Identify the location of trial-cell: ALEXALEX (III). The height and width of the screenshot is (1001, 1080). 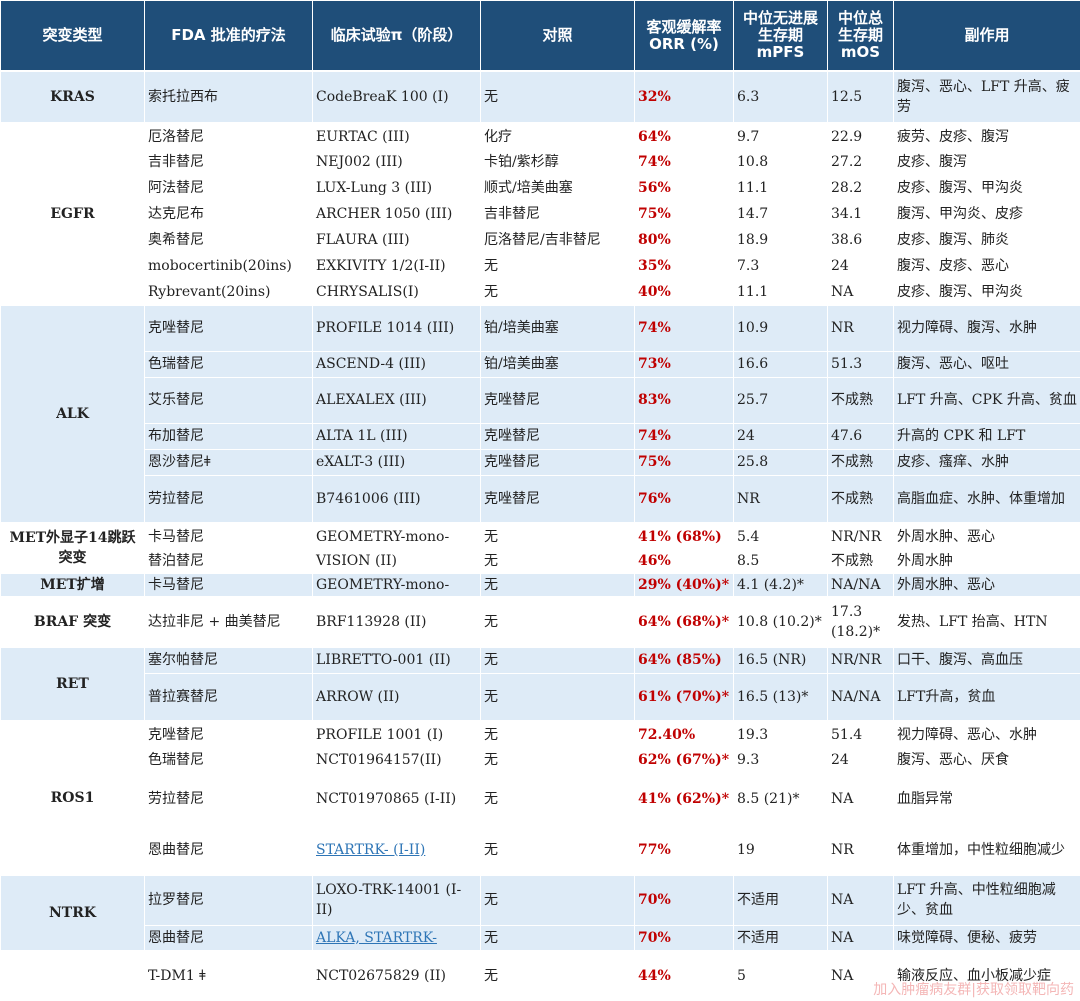
(396, 399).